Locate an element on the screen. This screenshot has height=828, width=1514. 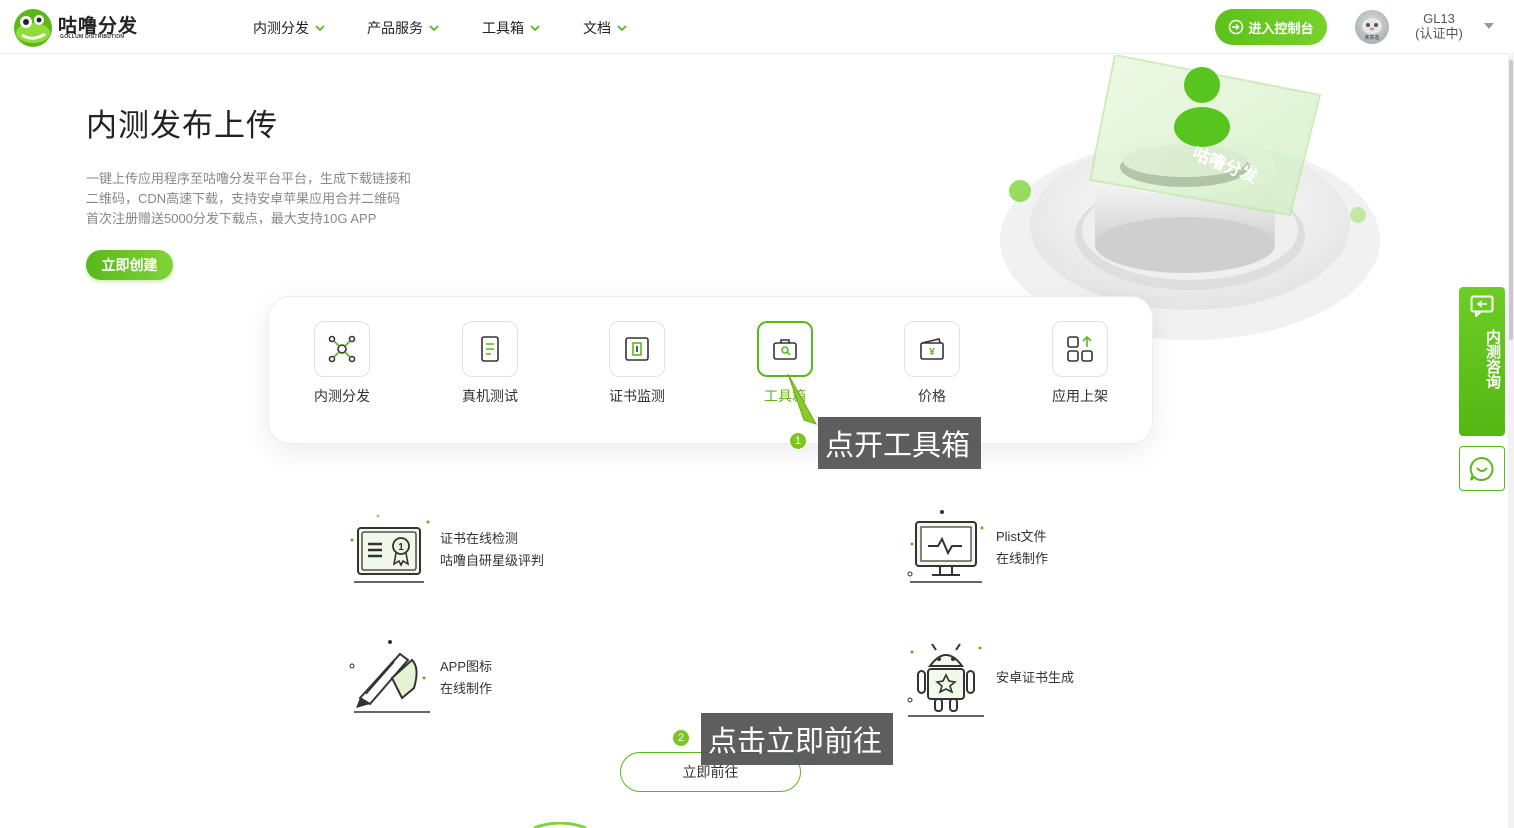
caret-down-icon is located at coordinates (1489, 26).